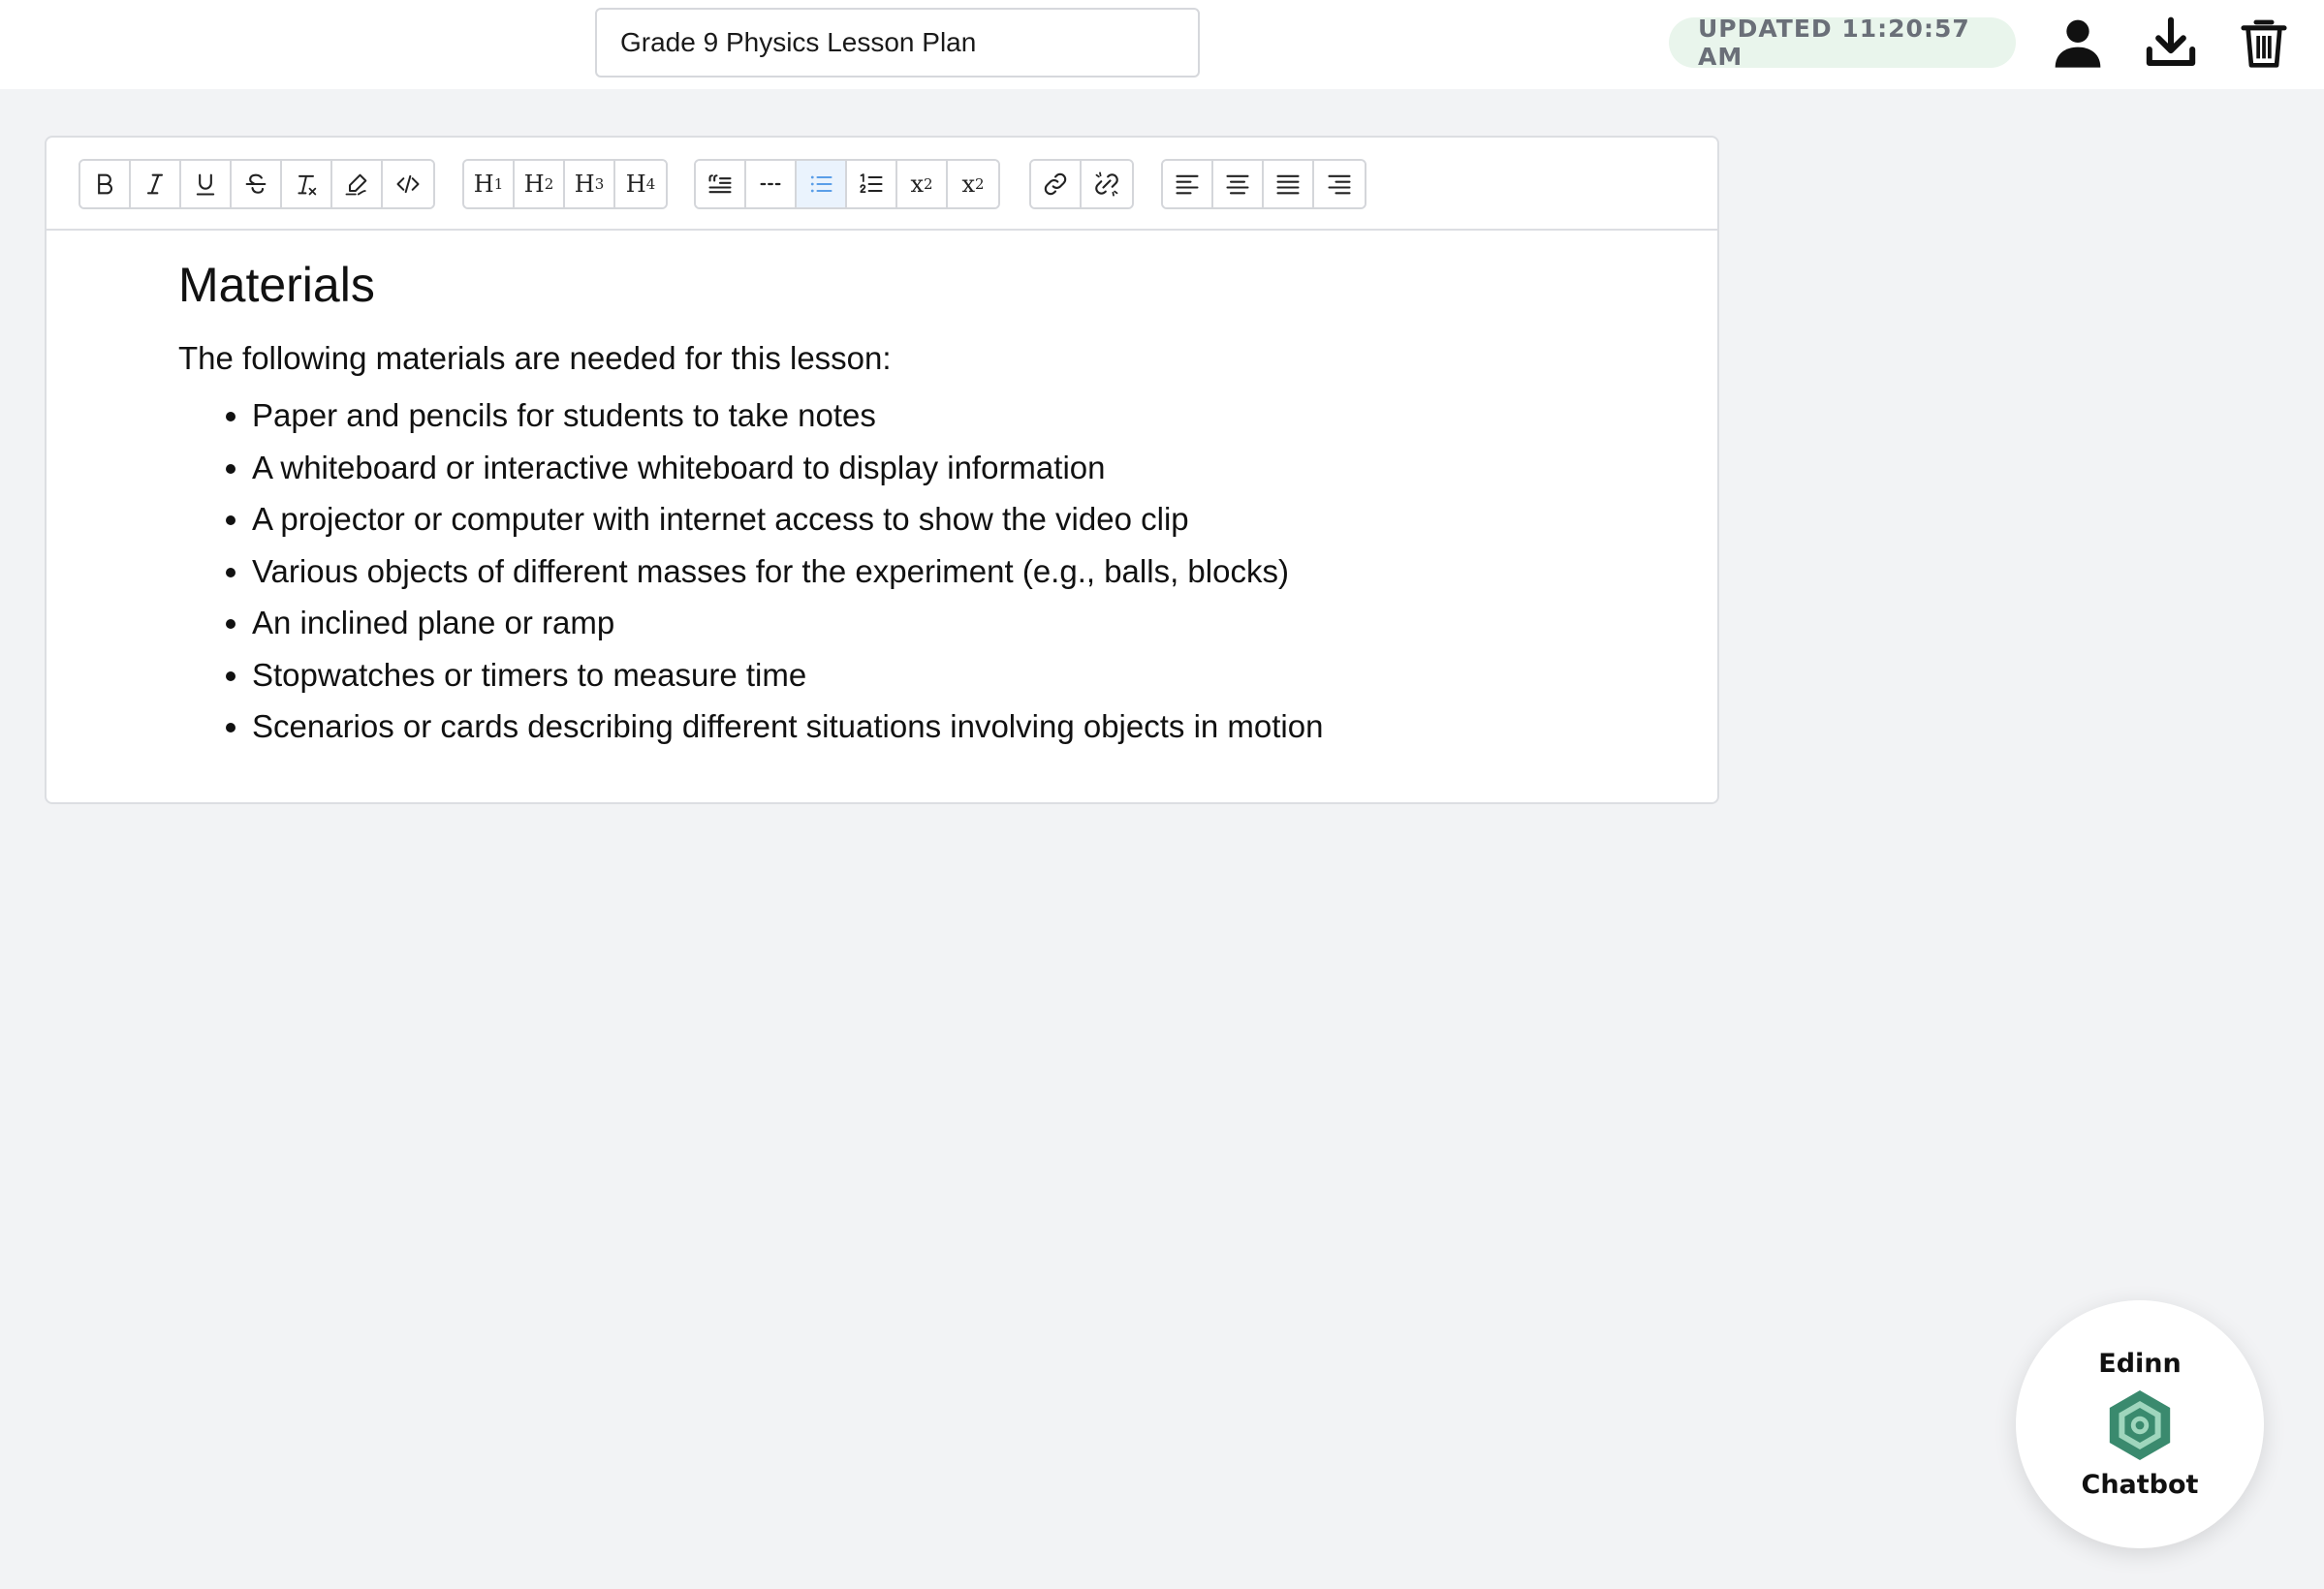 This screenshot has width=2324, height=1589. I want to click on editor-toolbar: H1 H2 H3 H4 x2 x2, so click(882, 184).